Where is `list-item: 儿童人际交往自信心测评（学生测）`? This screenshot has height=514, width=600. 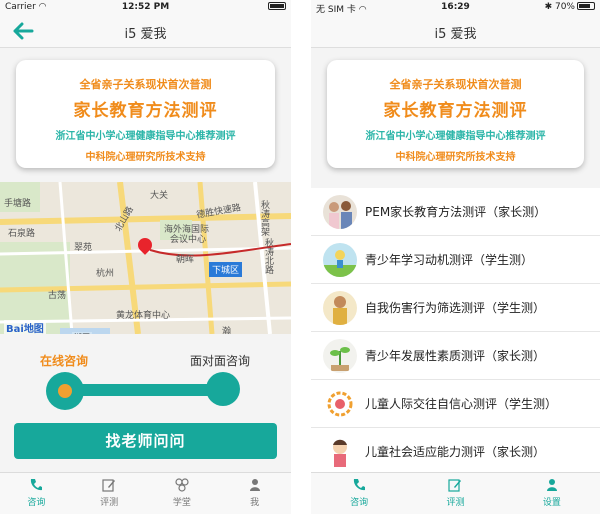 list-item: 儿童人际交往自信心测评（学生测） is located at coordinates (455, 404).